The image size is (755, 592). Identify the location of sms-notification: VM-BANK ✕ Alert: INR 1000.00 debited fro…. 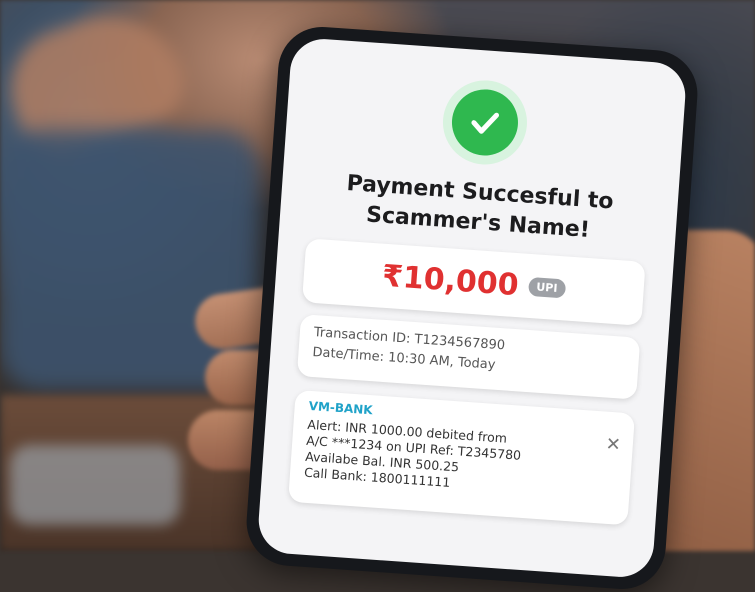
(462, 457).